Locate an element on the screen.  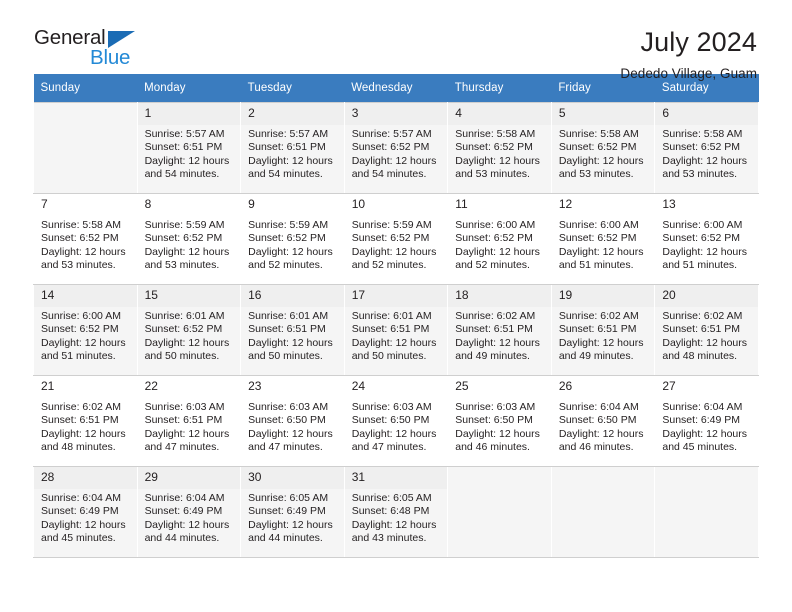
weekday-header-wednesday: Wednesday is located at coordinates (396, 88).